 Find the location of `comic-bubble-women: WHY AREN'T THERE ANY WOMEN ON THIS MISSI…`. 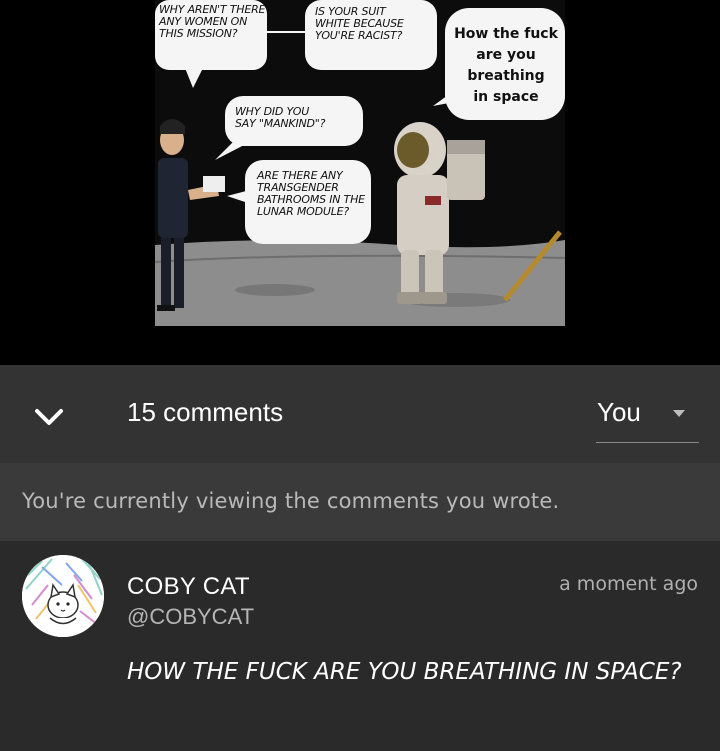

comic-bubble-women: WHY AREN'T THERE ANY WOMEN ON THIS MISSI… is located at coordinates (212, 21).